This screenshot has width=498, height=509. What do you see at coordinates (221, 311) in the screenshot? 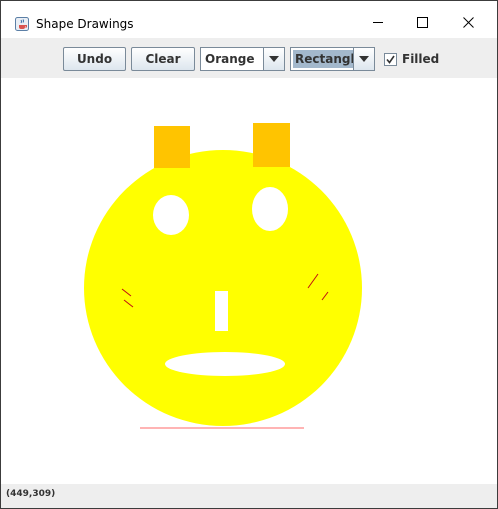
I see `nose-rectangle` at bounding box center [221, 311].